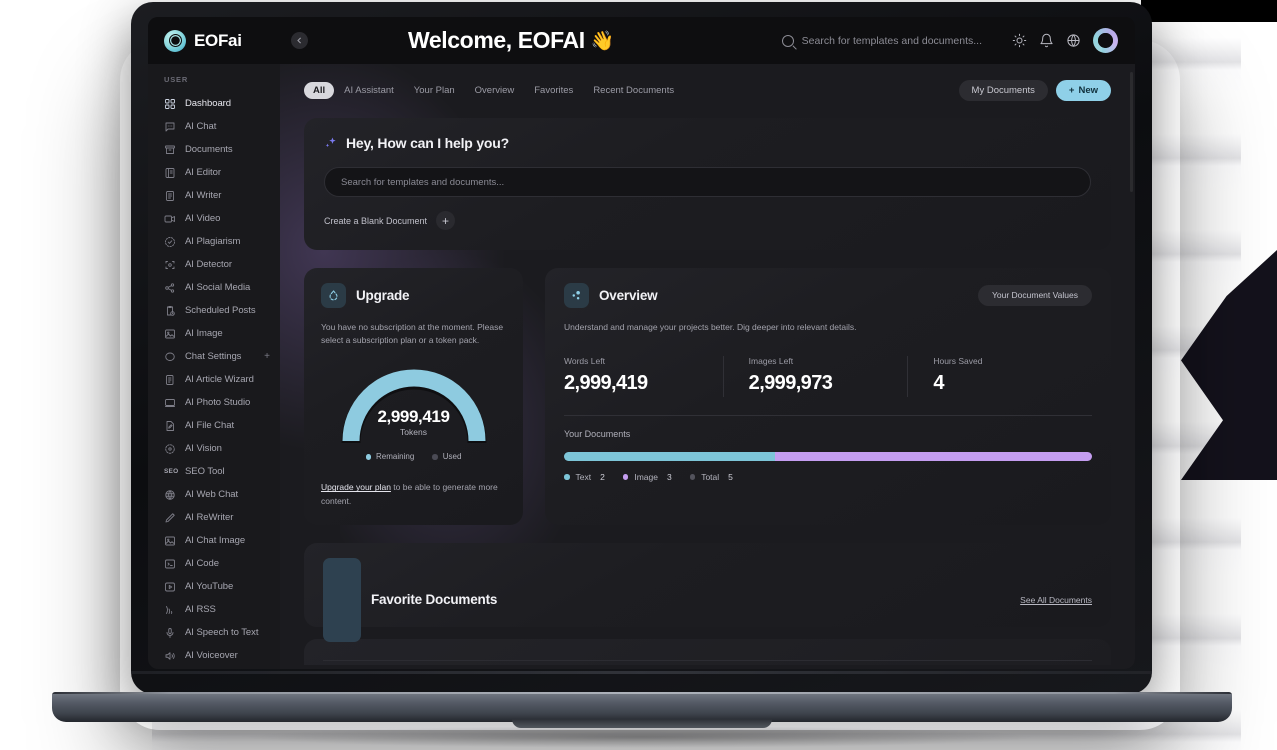 This screenshot has width=1277, height=750. Describe the element at coordinates (214, 655) in the screenshot. I see `sidebar-item-ai-voiceover: AI Voiceover` at that location.